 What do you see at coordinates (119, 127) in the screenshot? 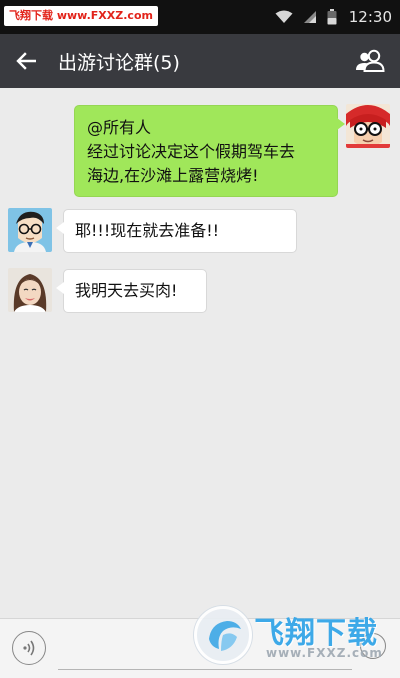
I see `message-line: @所有人` at bounding box center [119, 127].